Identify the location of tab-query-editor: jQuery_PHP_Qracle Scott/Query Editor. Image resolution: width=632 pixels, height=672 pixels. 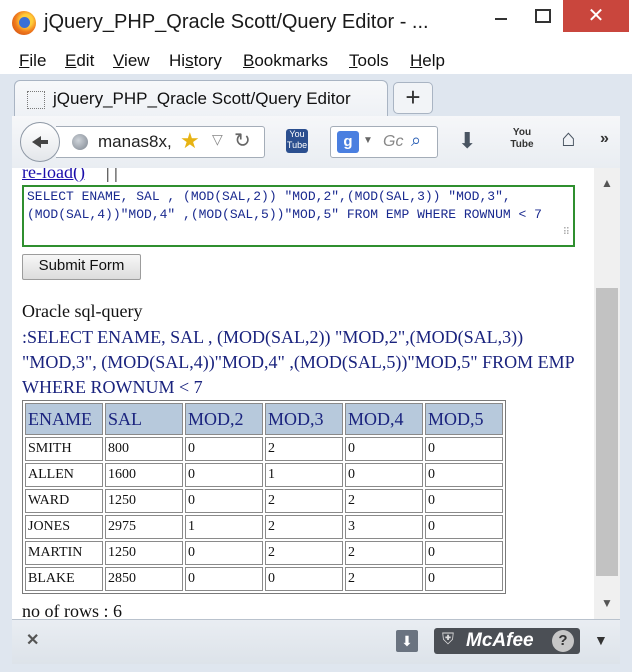
(201, 98).